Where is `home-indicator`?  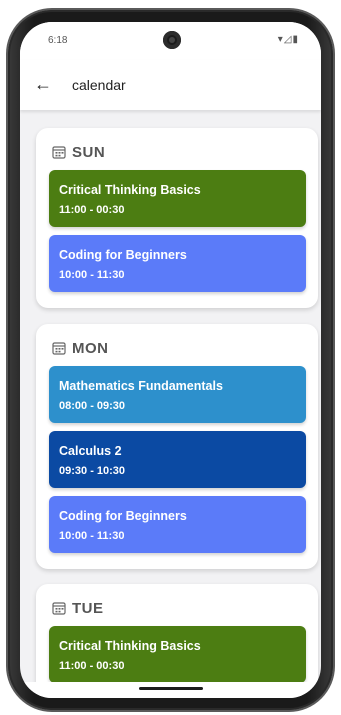 home-indicator is located at coordinates (171, 688).